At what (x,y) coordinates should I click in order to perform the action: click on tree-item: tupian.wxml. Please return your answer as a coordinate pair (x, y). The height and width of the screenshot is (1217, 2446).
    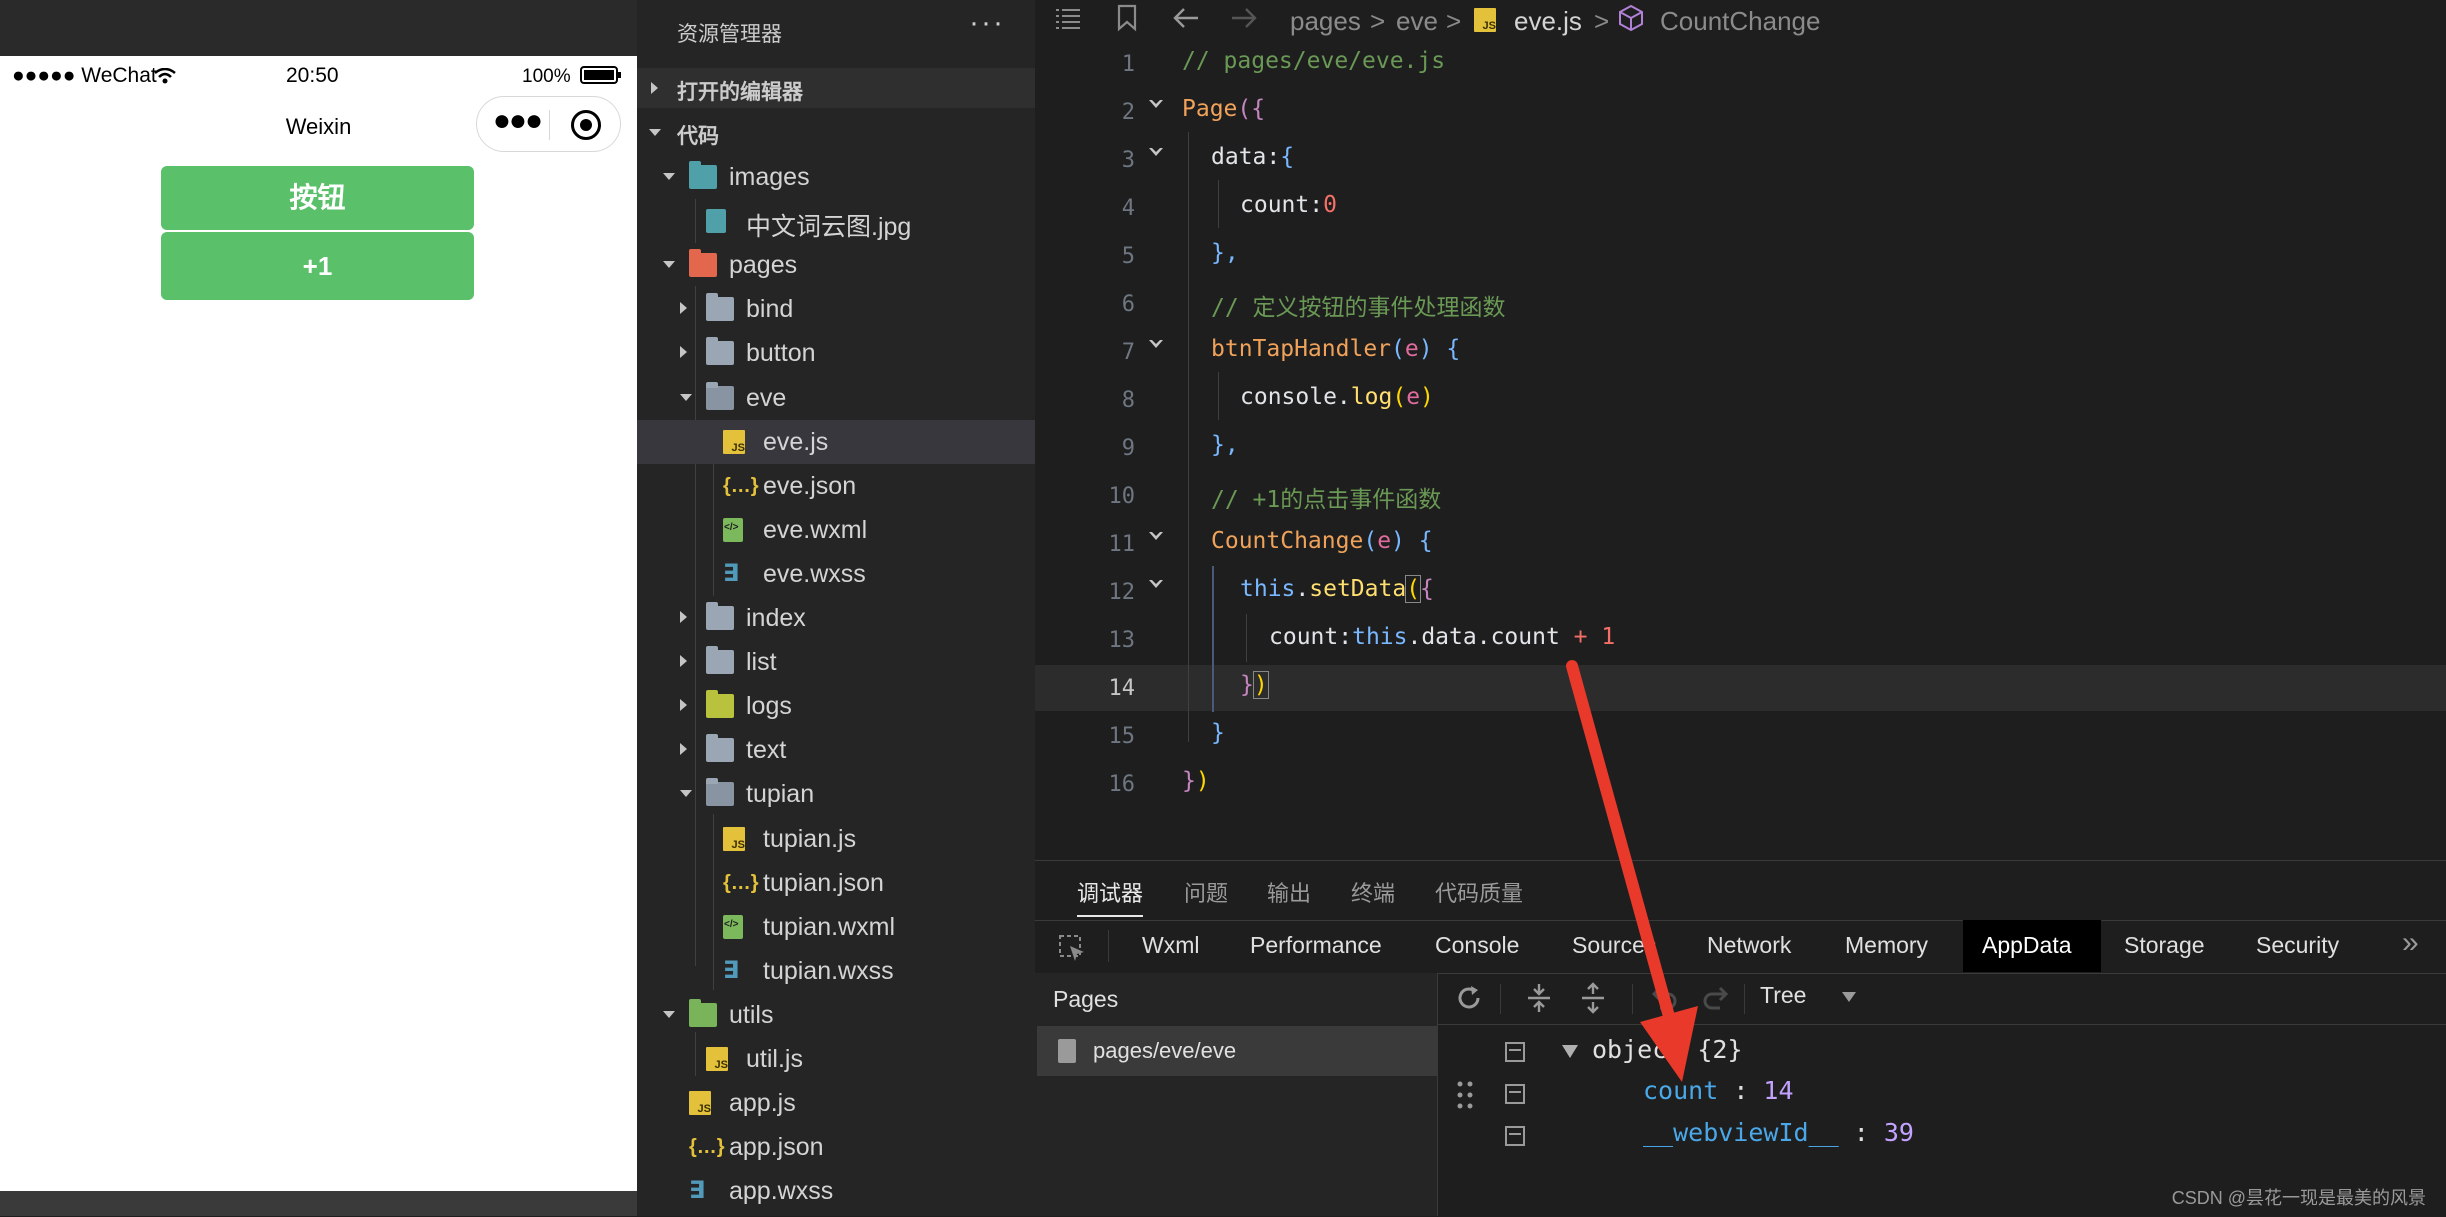
    Looking at the image, I should click on (836, 927).